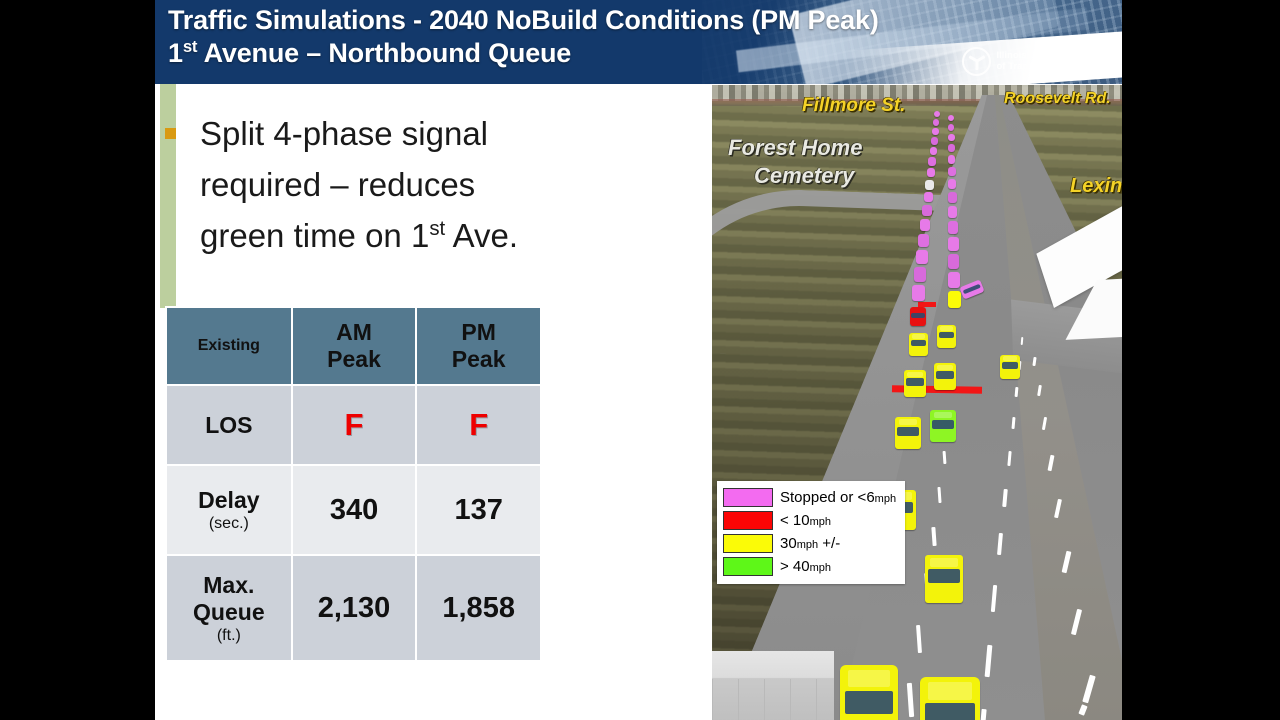  I want to click on legend-label-30mph: 30mph +/-, so click(810, 543).